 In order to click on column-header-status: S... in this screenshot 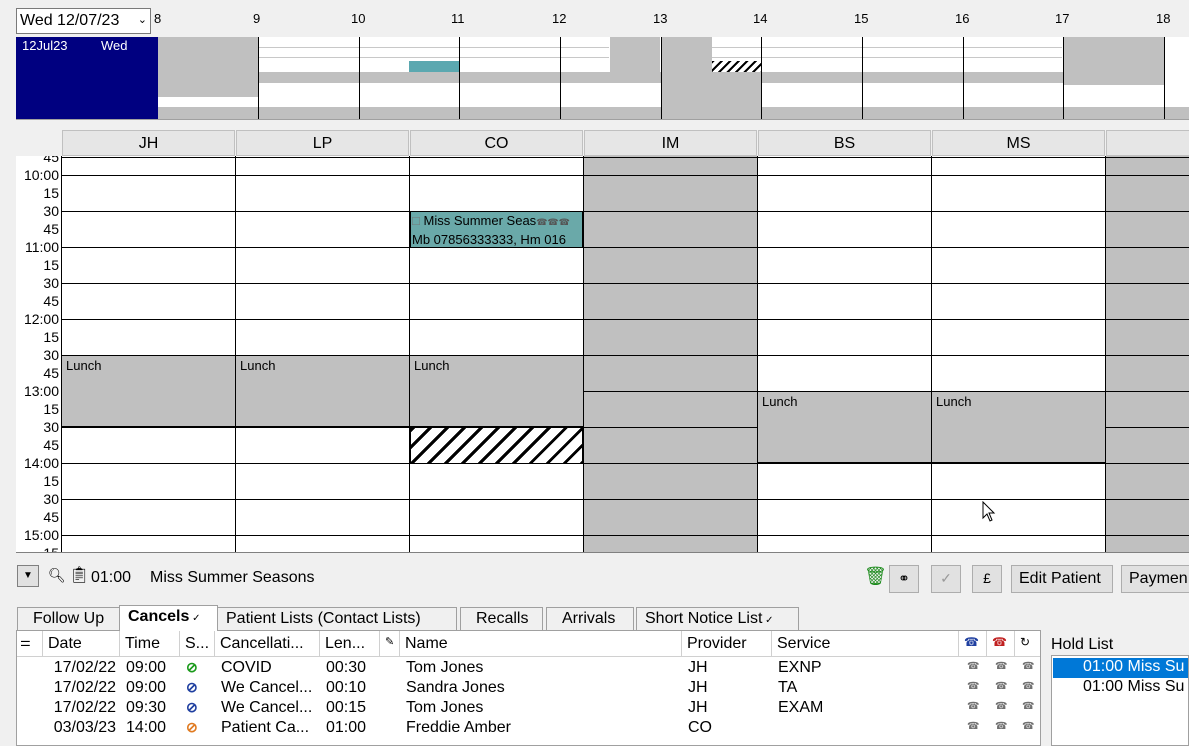, I will do `click(197, 644)`.